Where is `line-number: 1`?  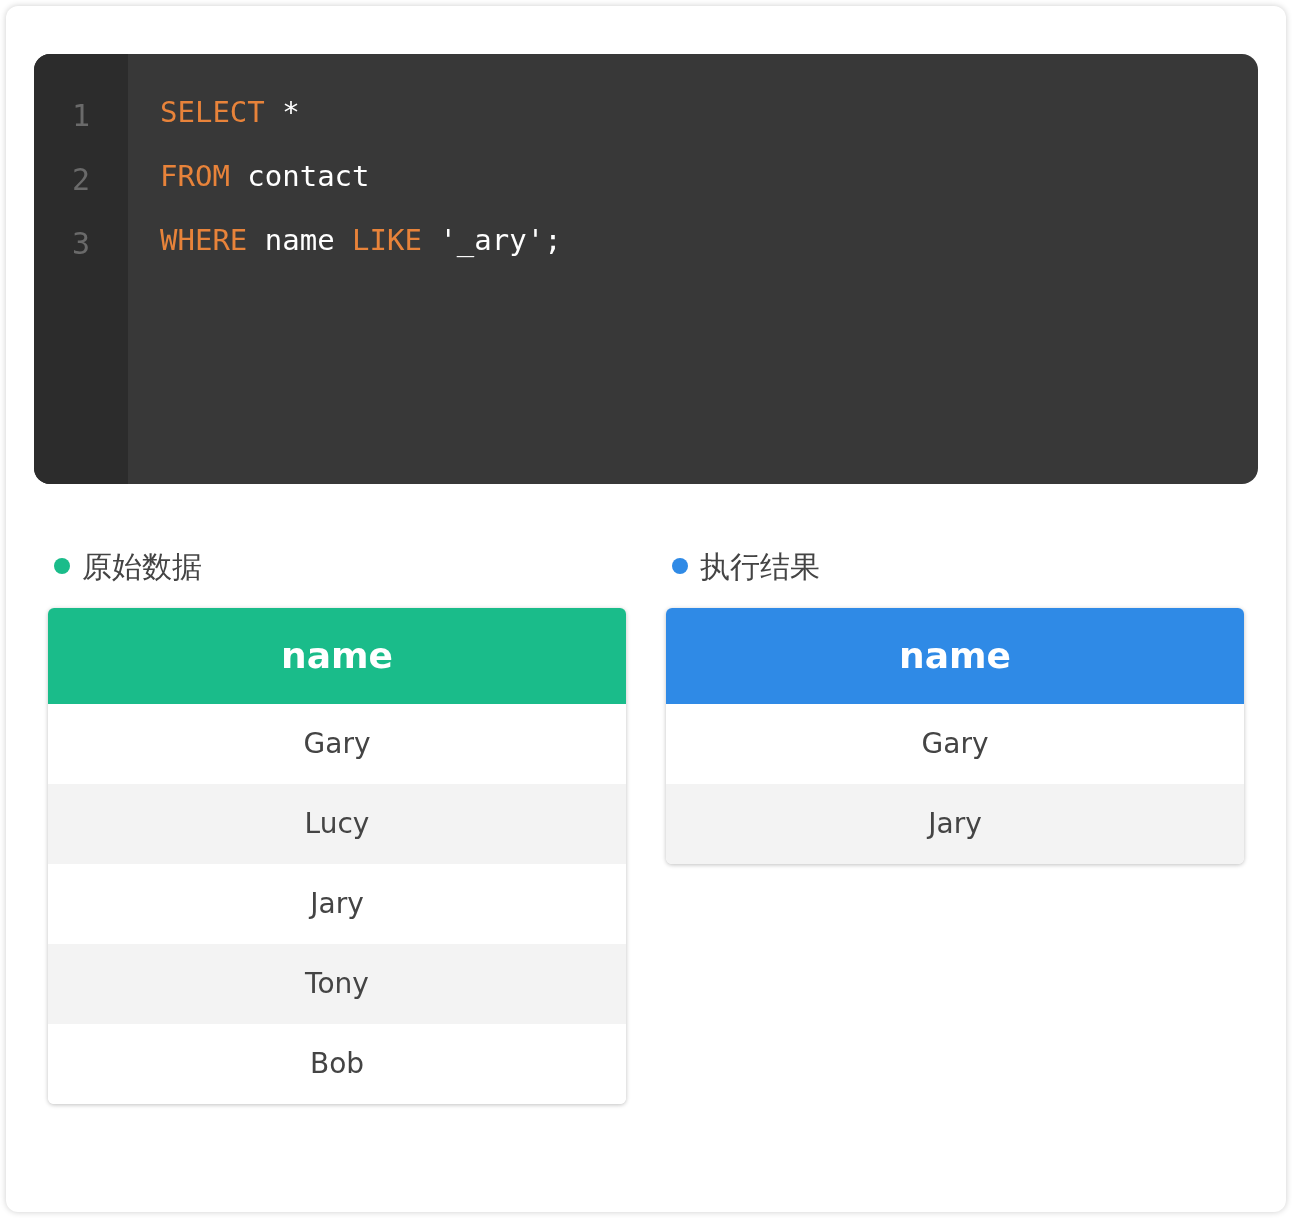
line-number: 1 is located at coordinates (81, 116).